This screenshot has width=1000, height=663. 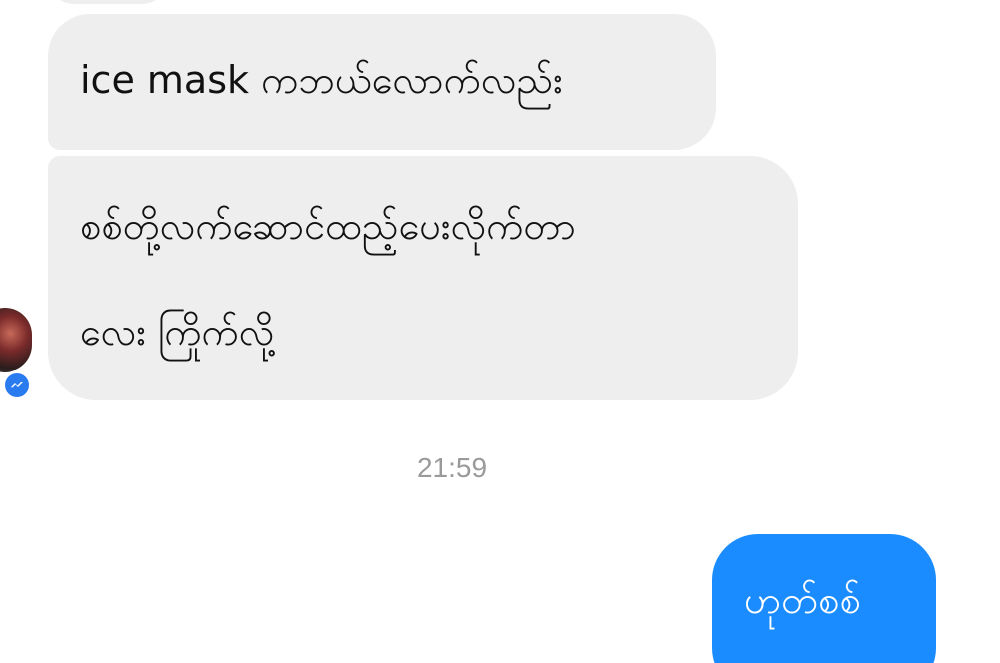 What do you see at coordinates (452, 467) in the screenshot?
I see `message-timestamp: 21:59` at bounding box center [452, 467].